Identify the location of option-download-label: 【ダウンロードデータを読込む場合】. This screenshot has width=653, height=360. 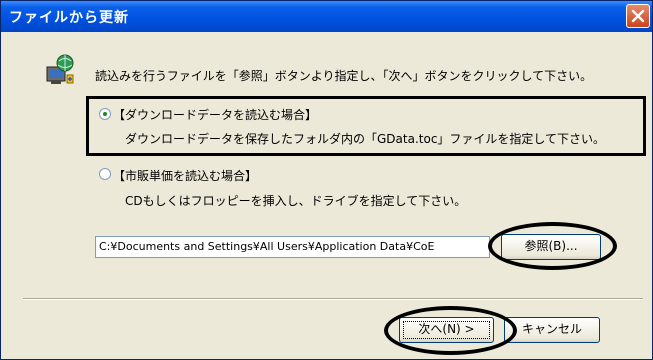
(215, 114).